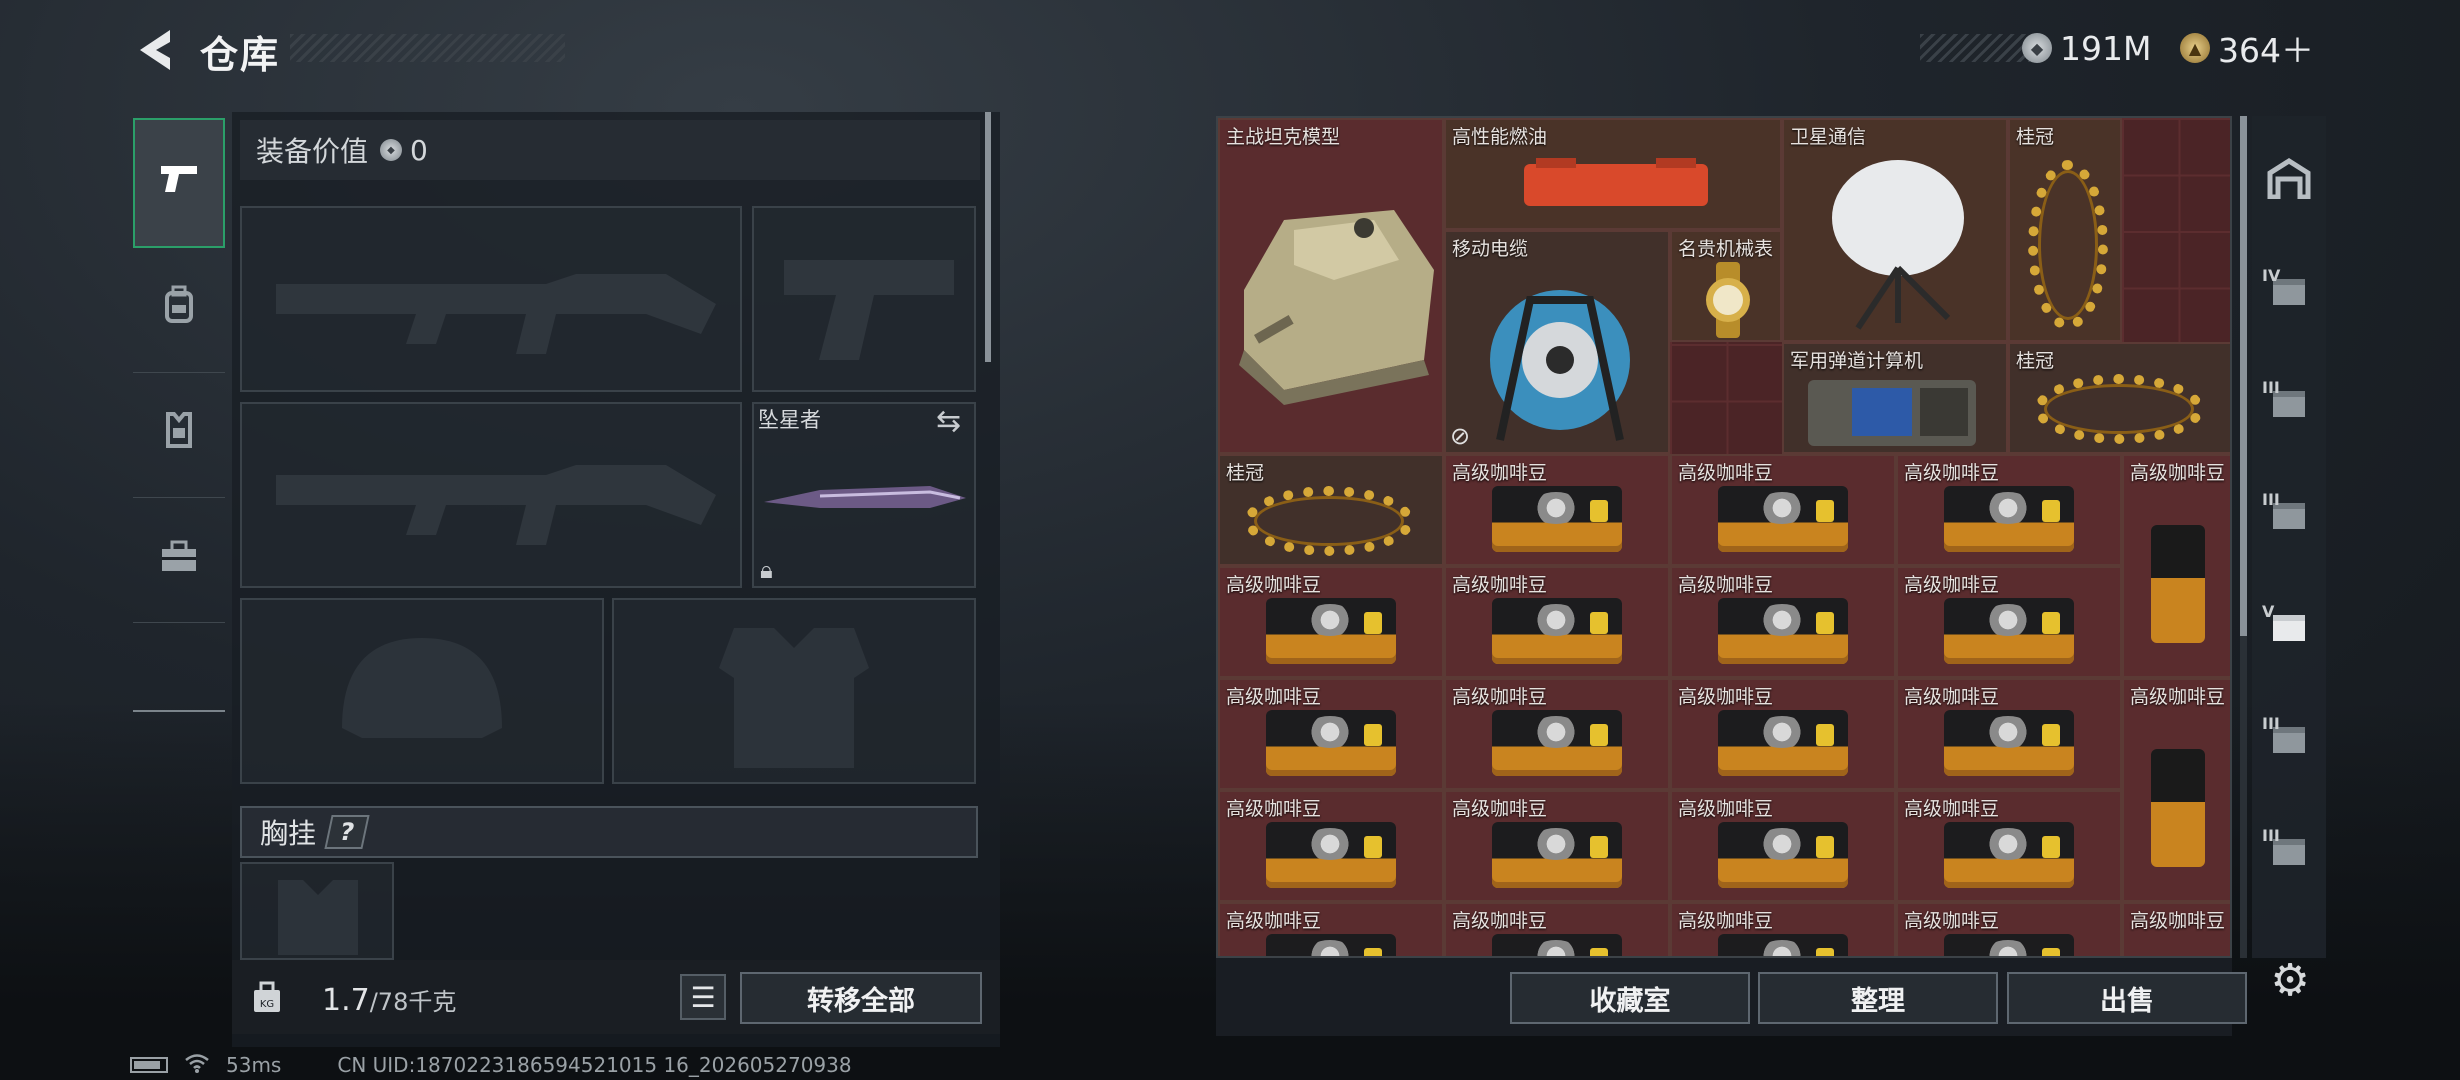 The image size is (2460, 1080). Describe the element at coordinates (1892, 413) in the screenshot. I see `ballistic-computer-icon` at that location.